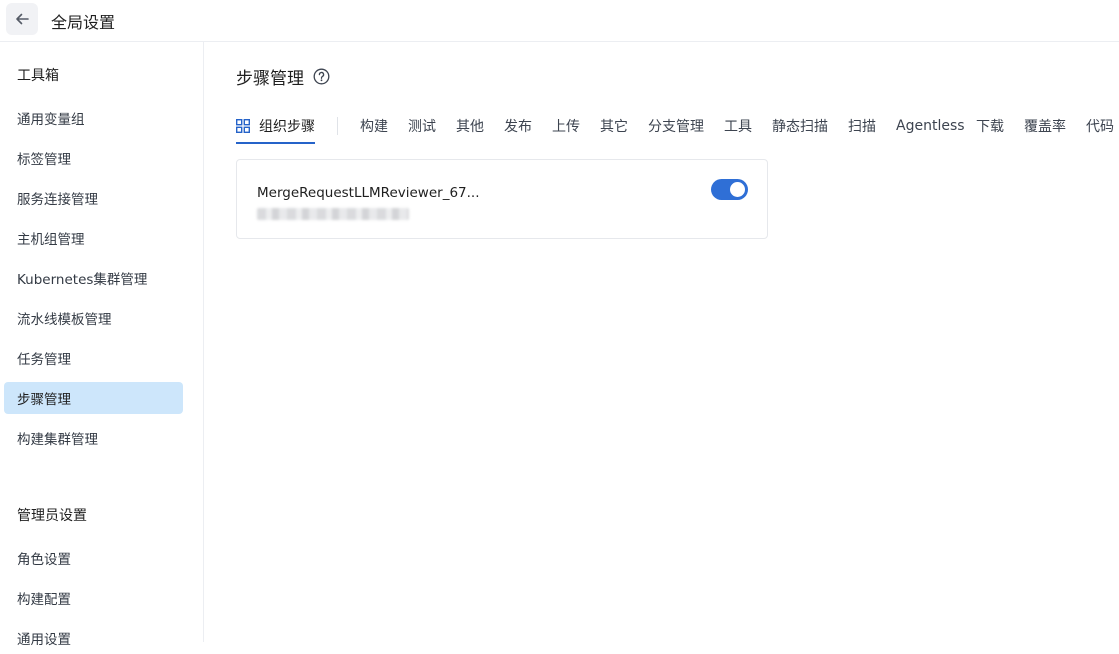 This screenshot has height=654, width=1119. Describe the element at coordinates (93, 158) in the screenshot. I see `sidebar-item-tags: 标签管理` at that location.